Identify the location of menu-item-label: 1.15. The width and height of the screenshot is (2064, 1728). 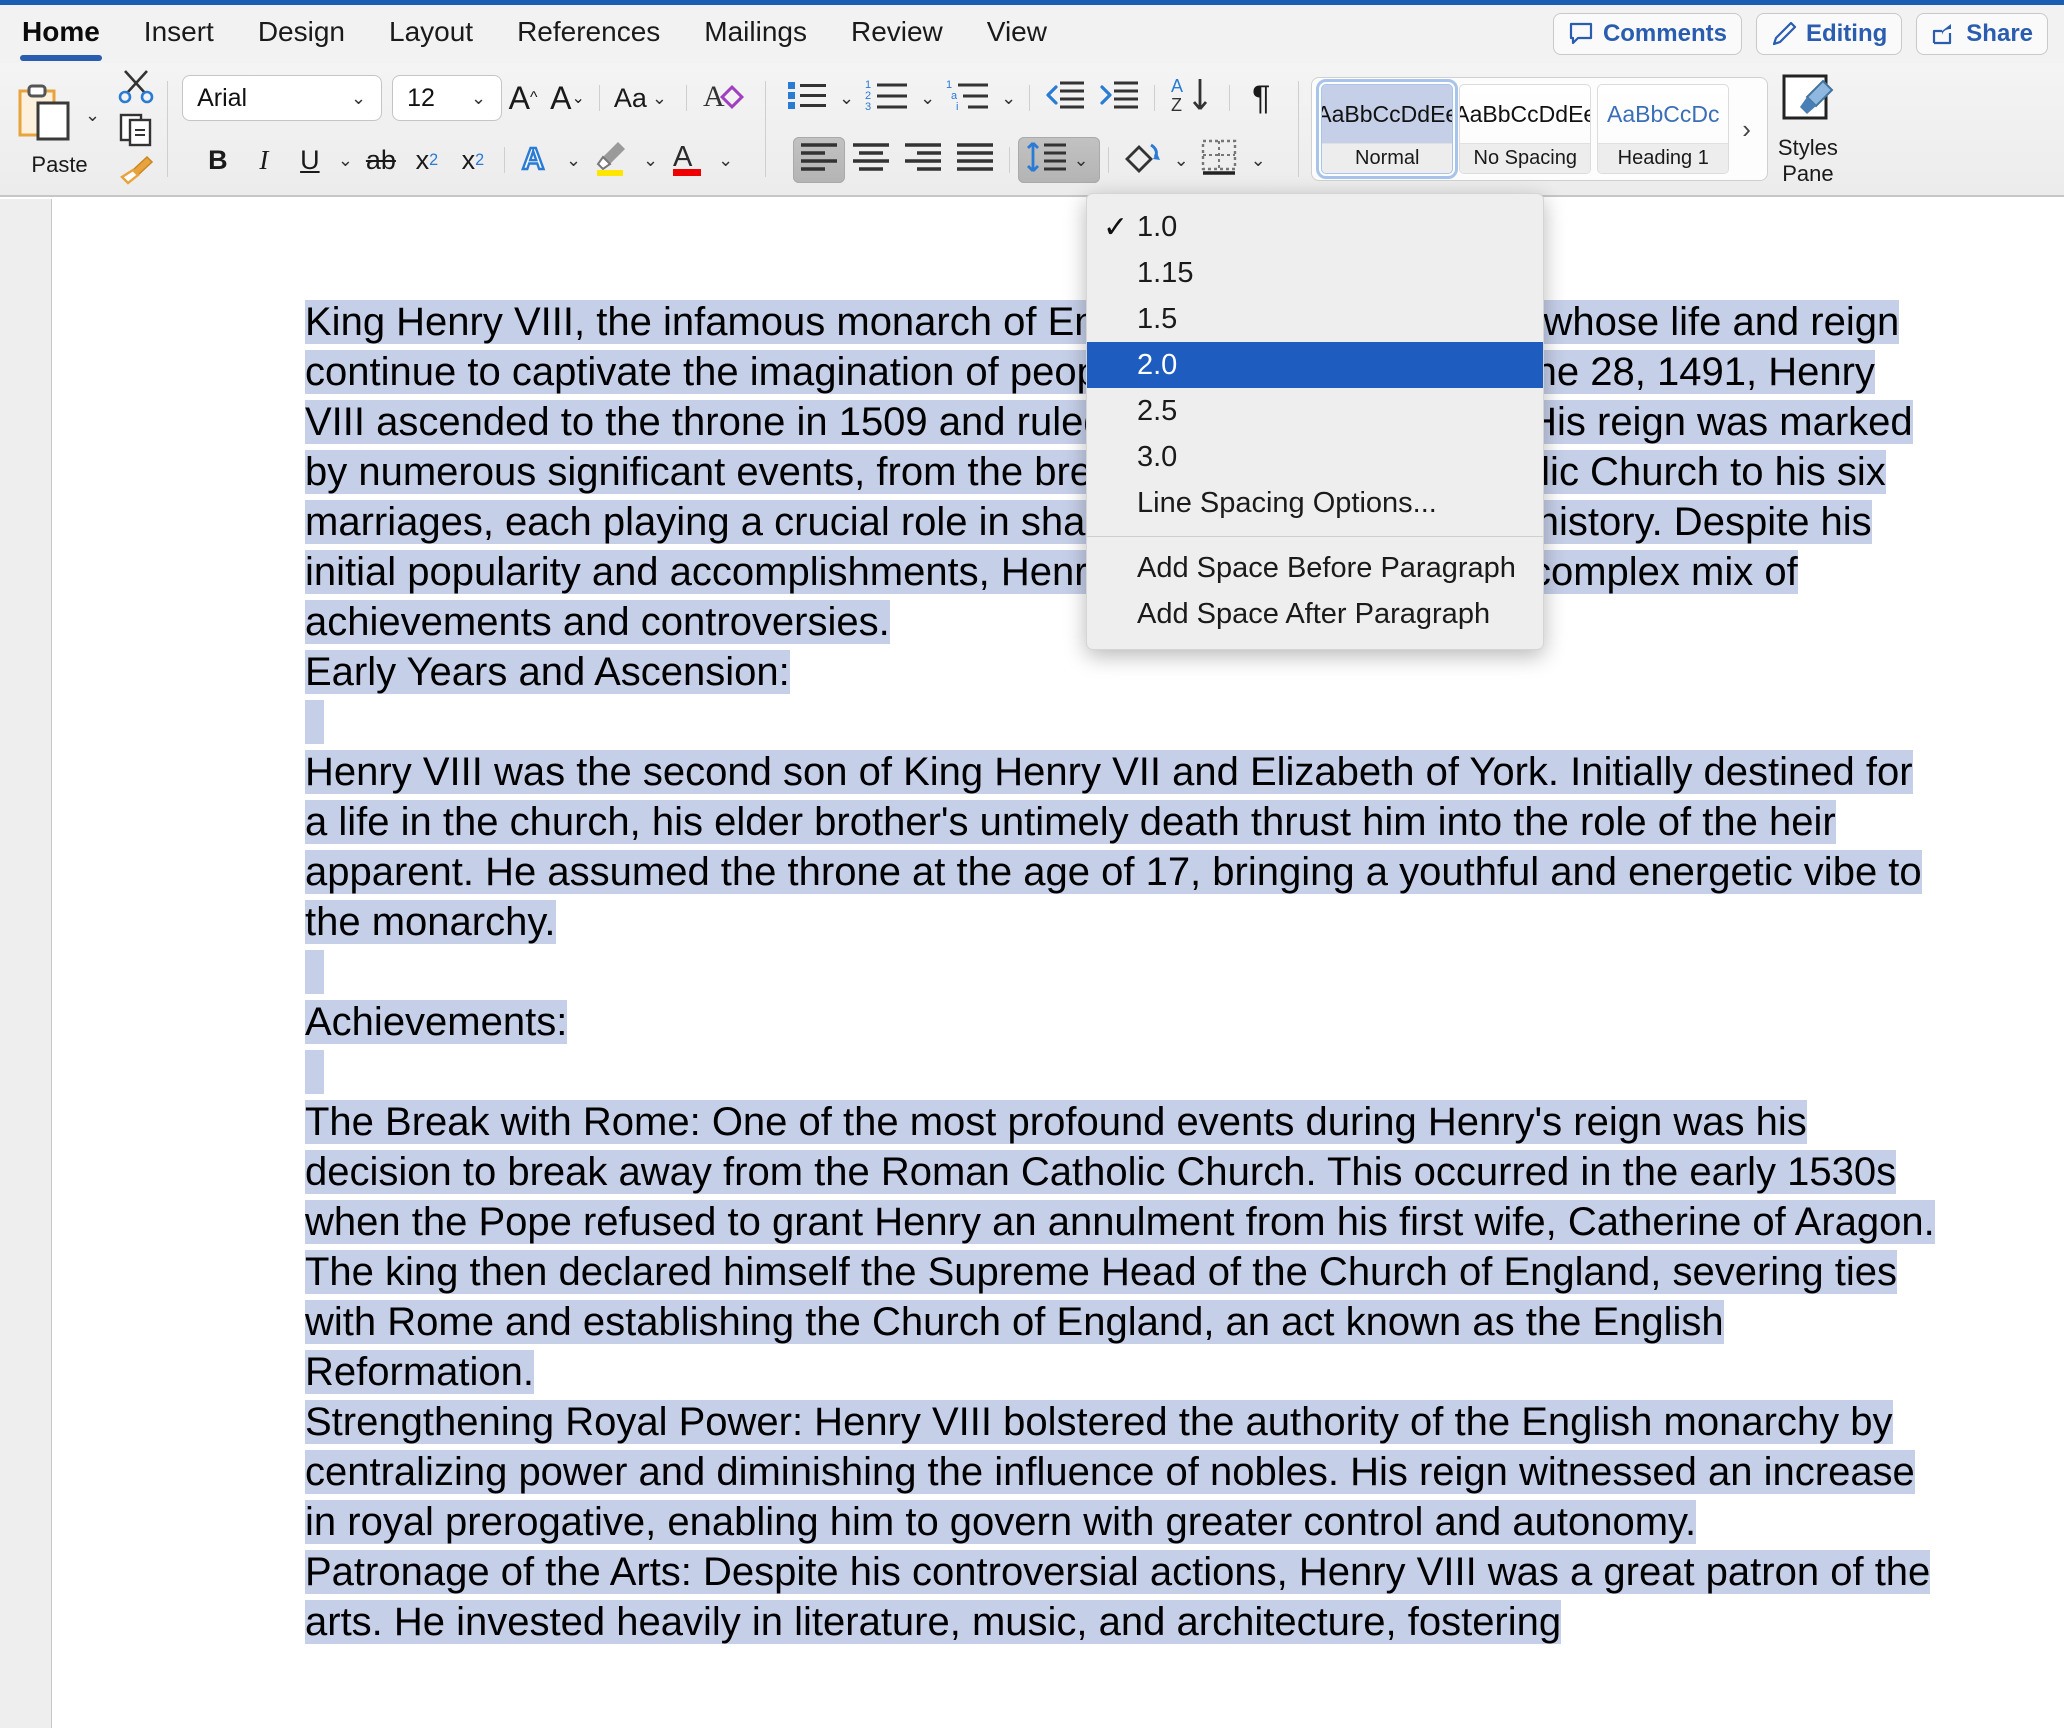
(1165, 272).